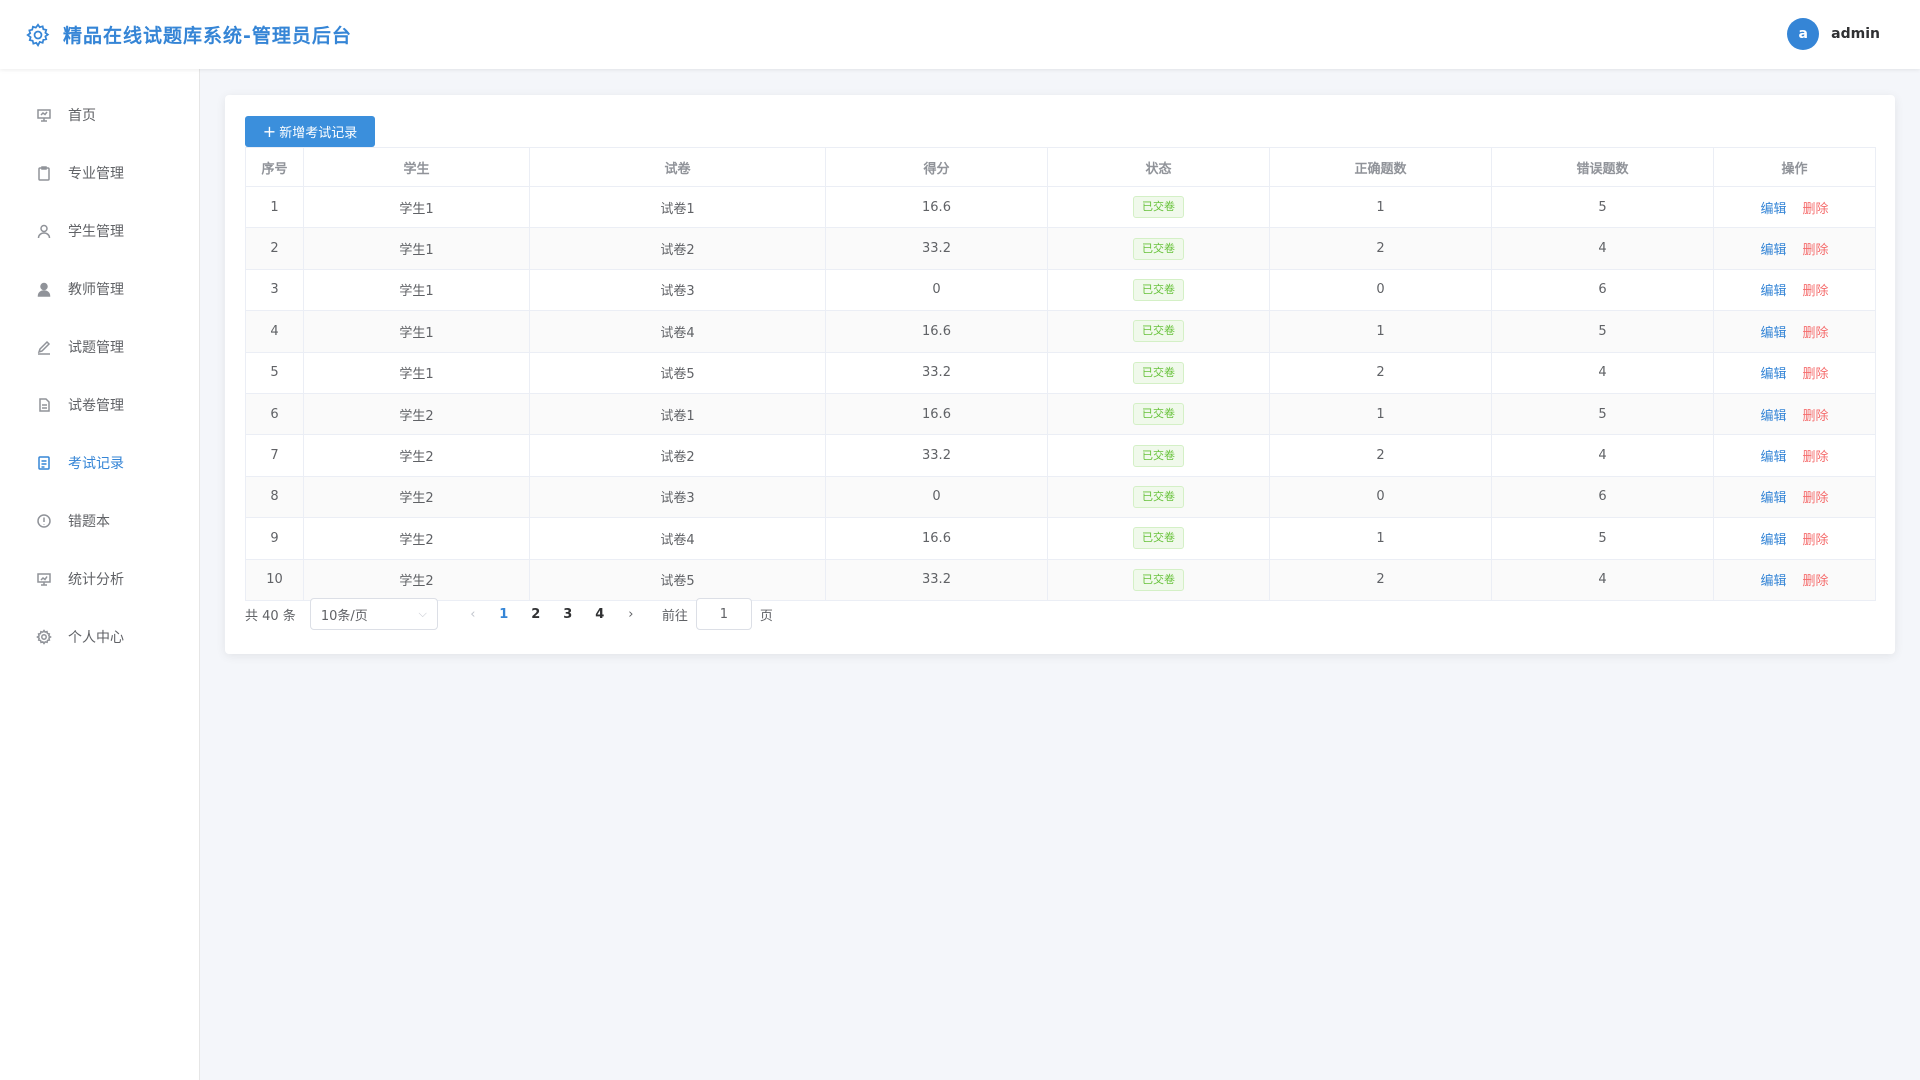 This screenshot has width=1920, height=1080. Describe the element at coordinates (318, 133) in the screenshot. I see `add-button-label: 新增考试记录` at that location.